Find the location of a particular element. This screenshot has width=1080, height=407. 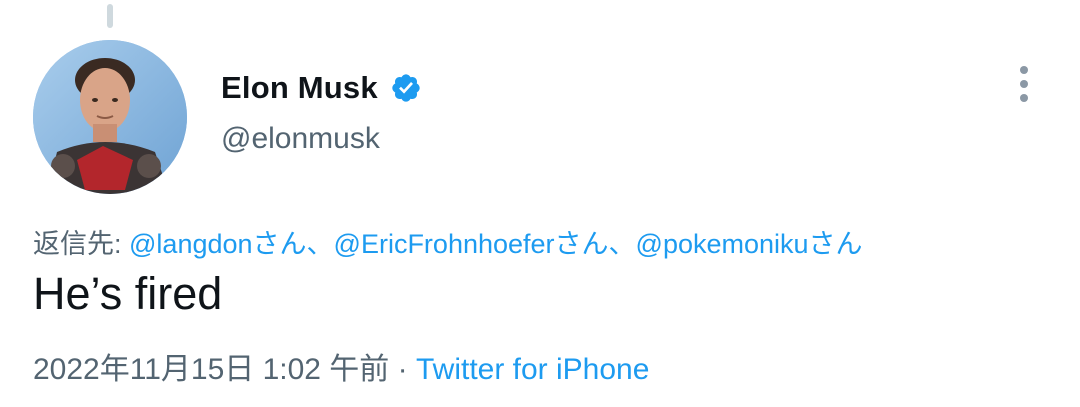

avatar-image is located at coordinates (110, 117).